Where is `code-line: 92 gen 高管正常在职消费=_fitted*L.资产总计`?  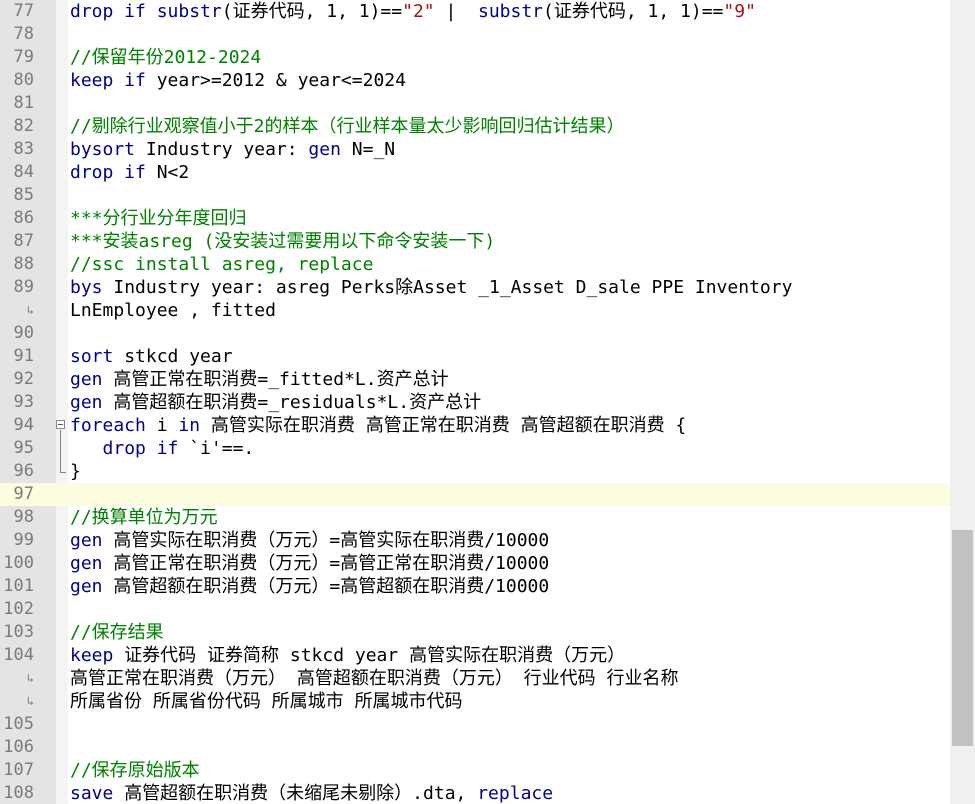 code-line: 92 gen 高管正常在职消费=_fitted*L.资产总计 is located at coordinates (475, 379).